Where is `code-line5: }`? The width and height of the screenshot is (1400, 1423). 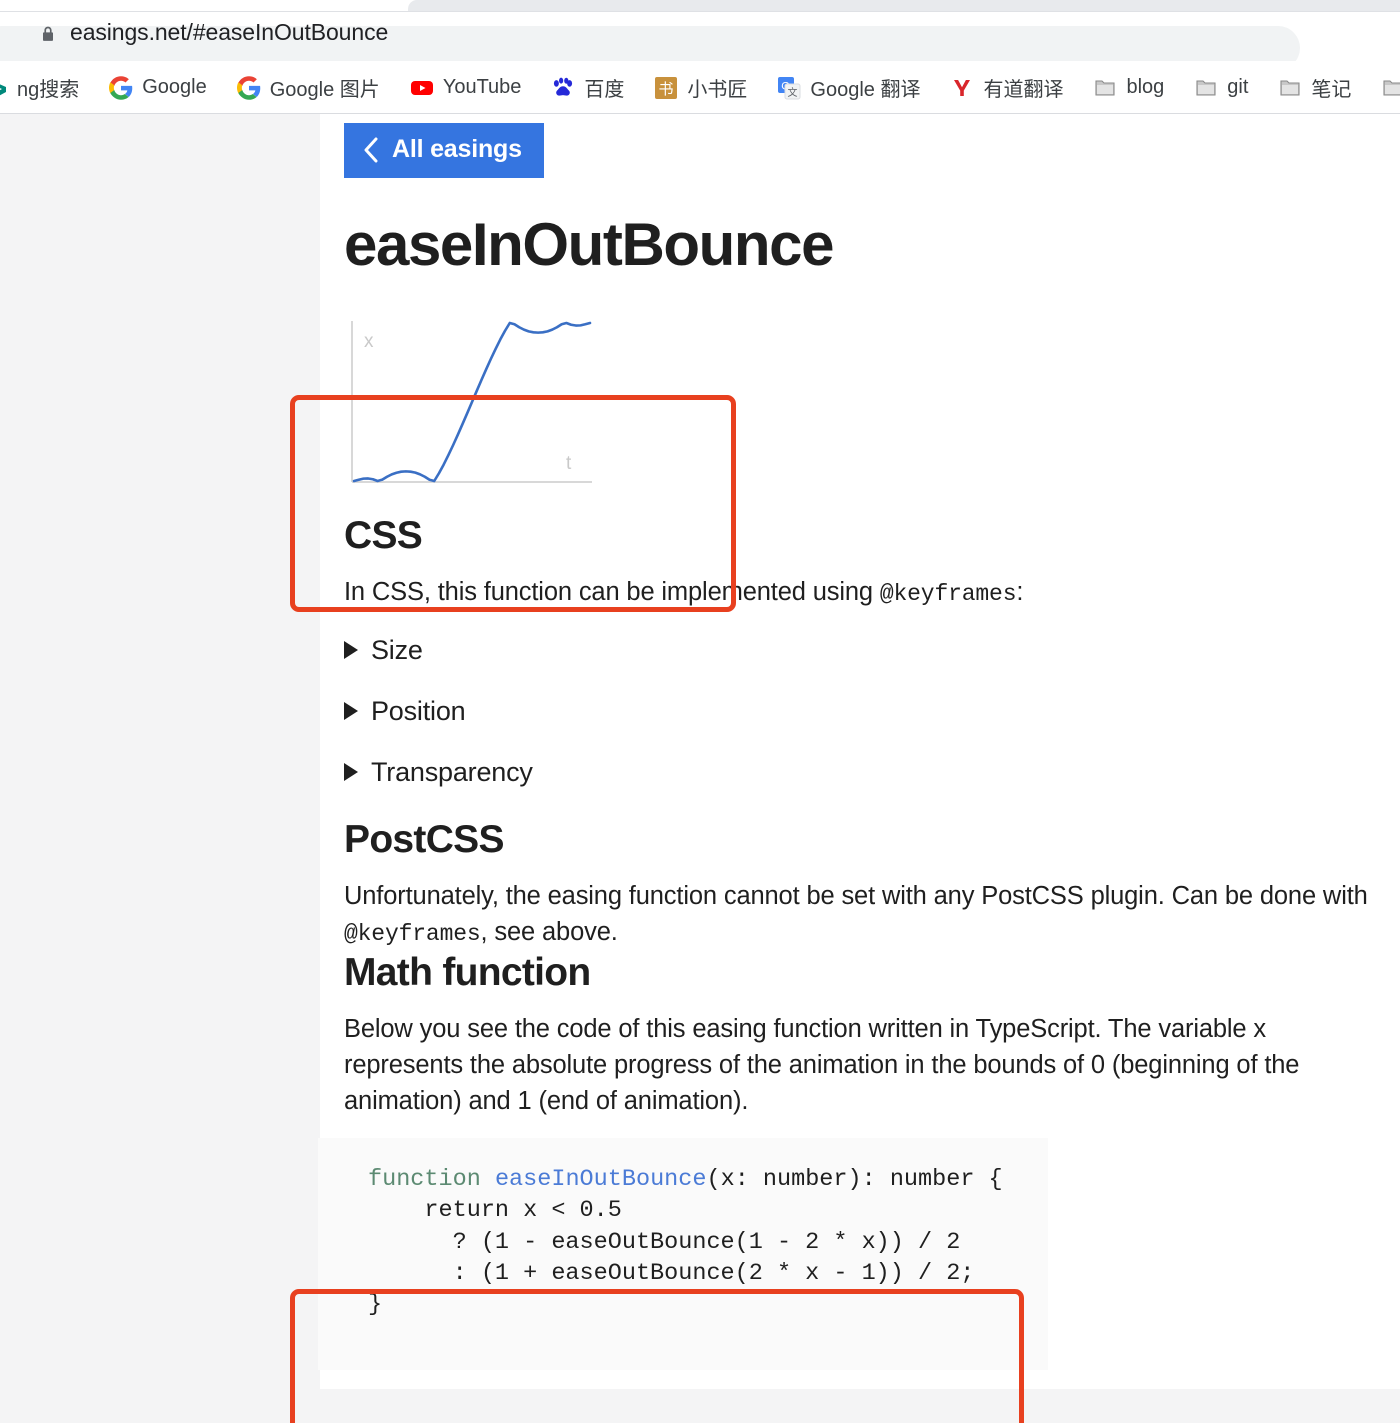 code-line5: } is located at coordinates (375, 1305).